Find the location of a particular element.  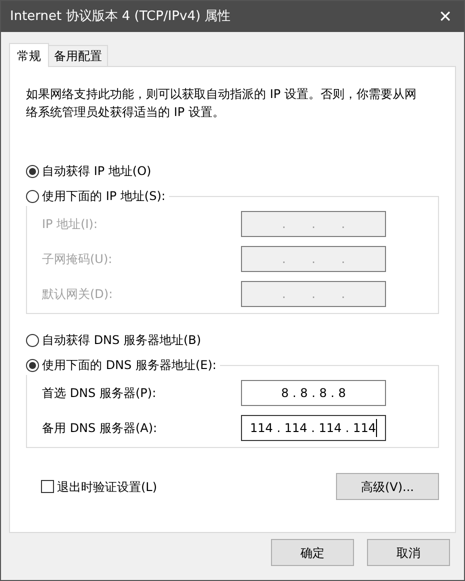

description-text: 如果网络支持此功能，则可以获取自动指派的 IP 设置。否则，你需要从网络系统管理员处获得适当的 IP 设置。 is located at coordinates (222, 103).